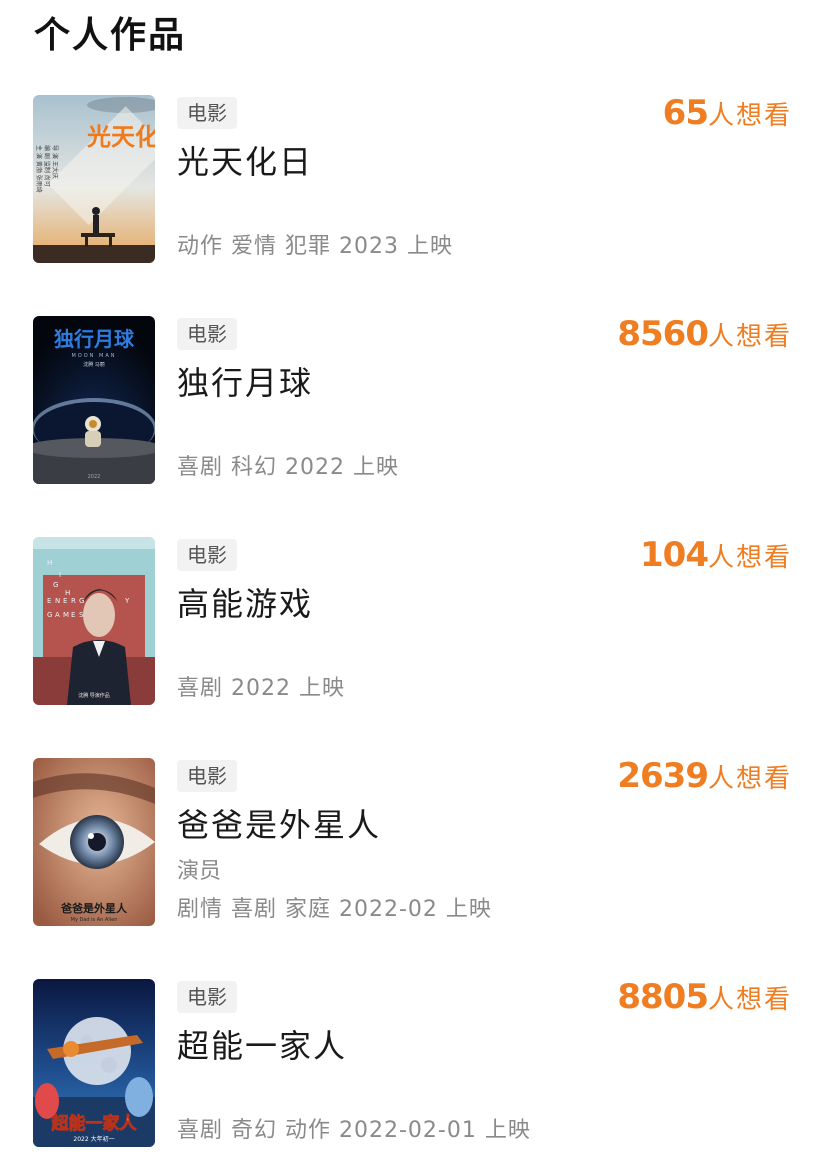  I want to click on poster-letter: Y, so click(127, 601).